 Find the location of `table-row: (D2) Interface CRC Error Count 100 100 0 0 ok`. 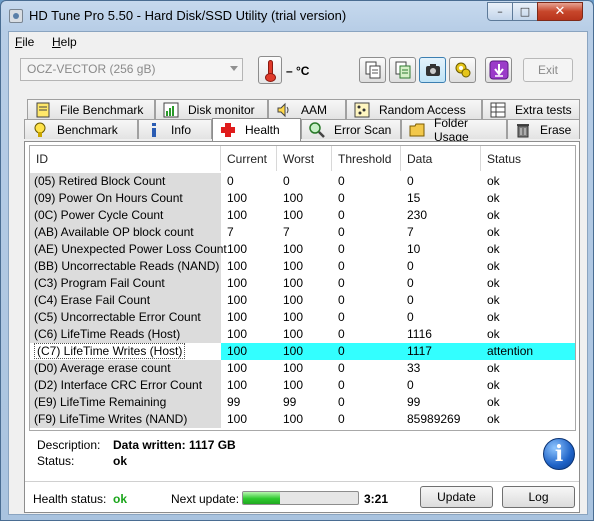

table-row: (D2) Interface CRC Error Count 100 100 0 0 ok is located at coordinates (302, 385).